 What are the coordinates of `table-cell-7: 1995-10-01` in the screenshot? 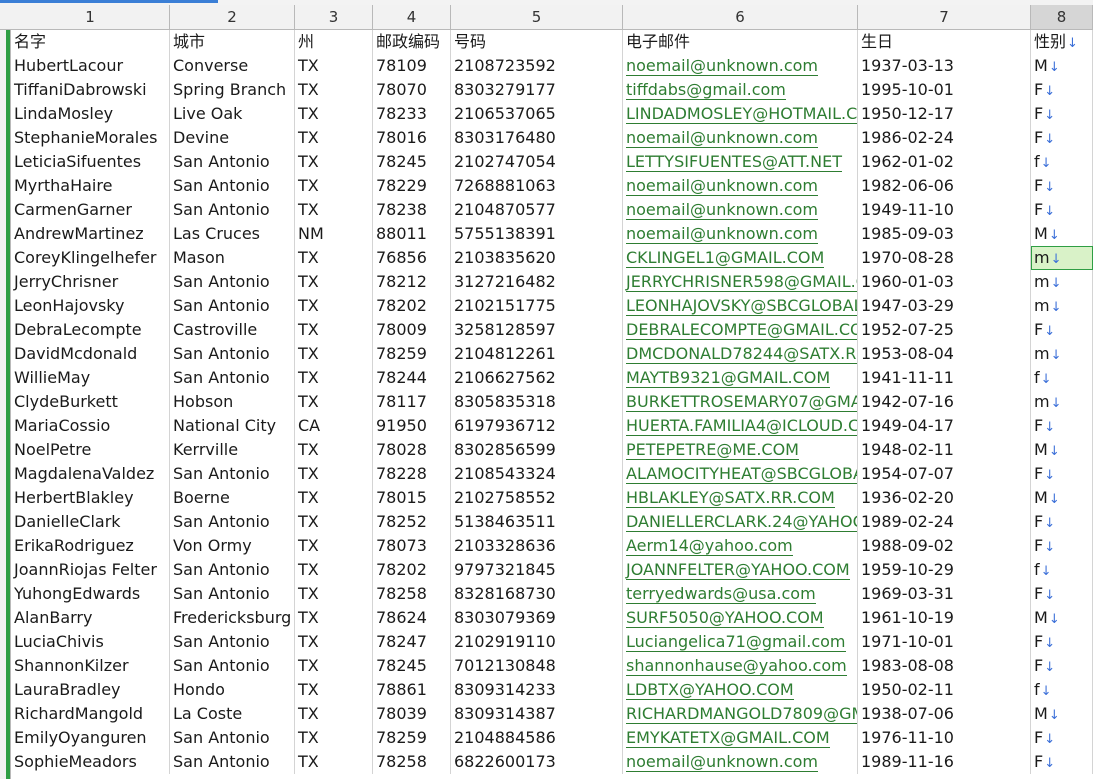 It's located at (944, 90).